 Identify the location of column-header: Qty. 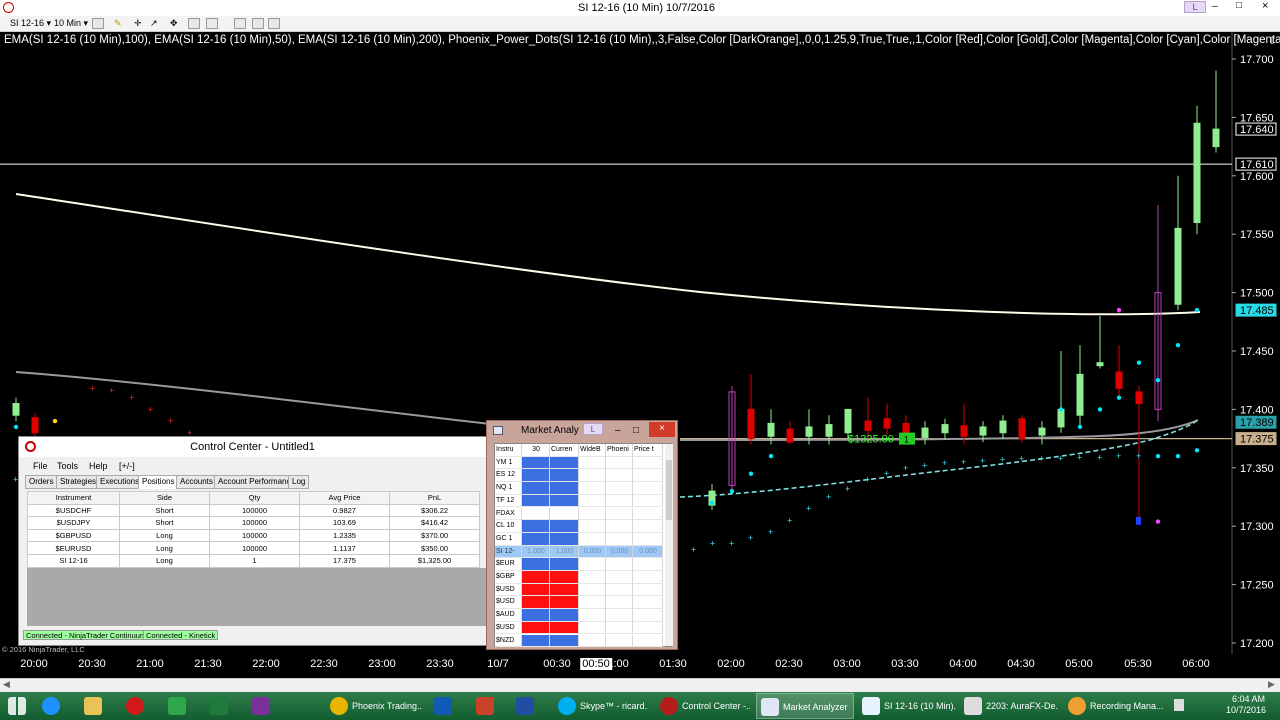
(254, 498).